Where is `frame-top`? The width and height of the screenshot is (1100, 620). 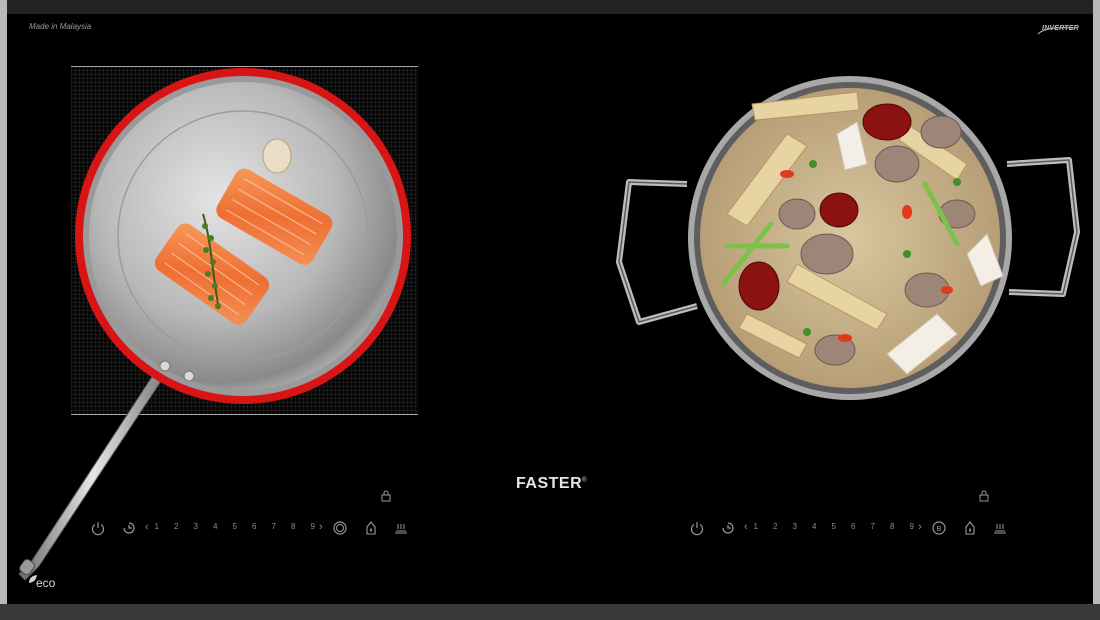
frame-top is located at coordinates (550, 7).